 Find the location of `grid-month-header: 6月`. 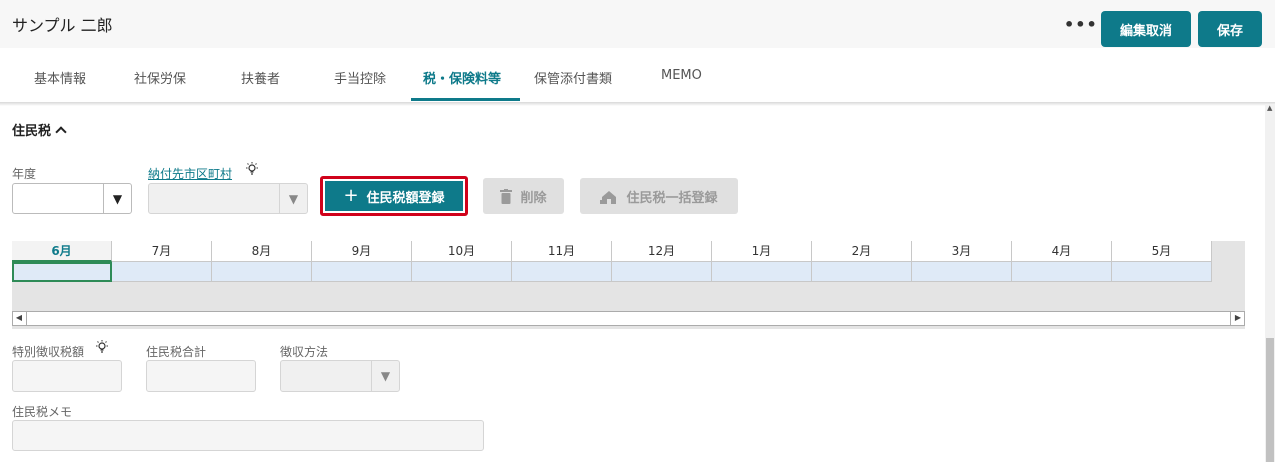

grid-month-header: 6月 is located at coordinates (62, 251).